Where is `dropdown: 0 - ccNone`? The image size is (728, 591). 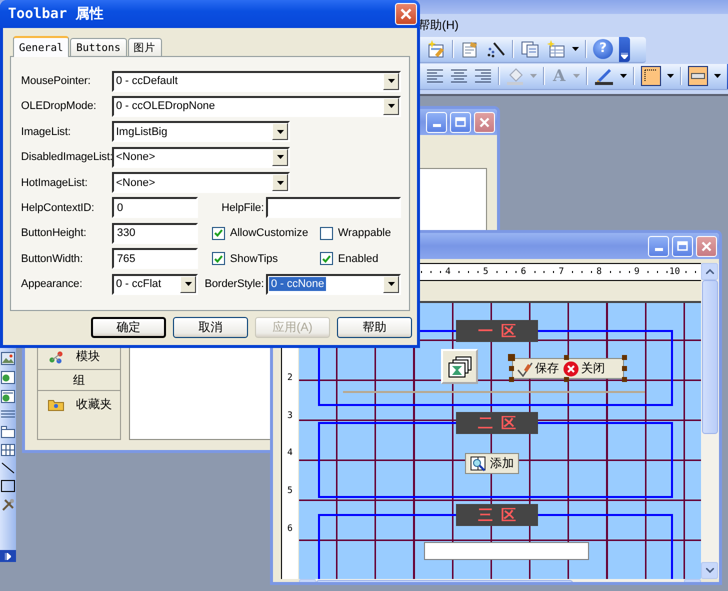
dropdown: 0 - ccNone is located at coordinates (333, 284).